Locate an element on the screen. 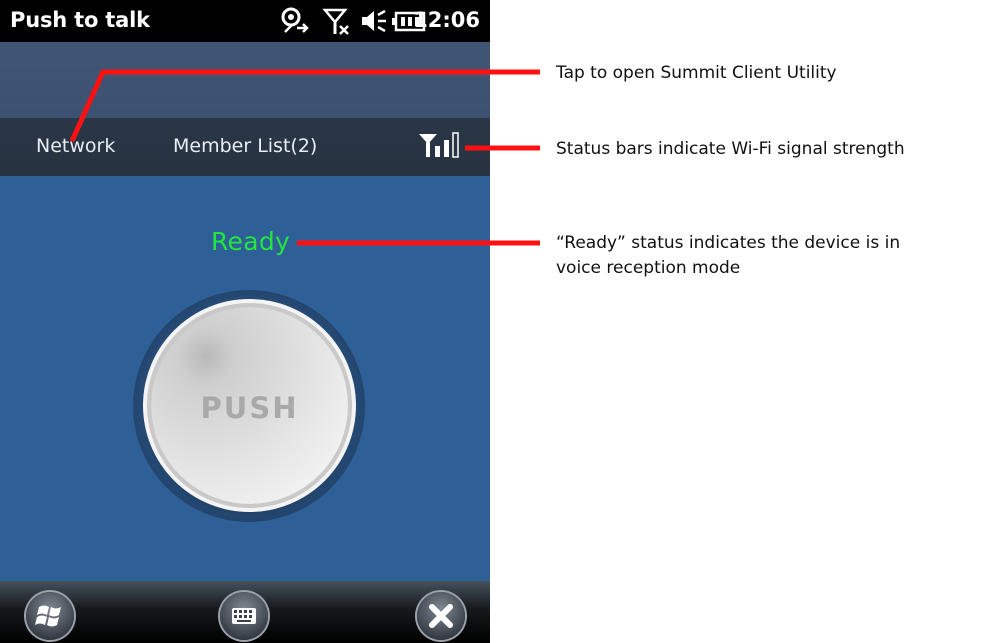  ready-annotation-line2: voice reception mode is located at coordinates (648, 268).